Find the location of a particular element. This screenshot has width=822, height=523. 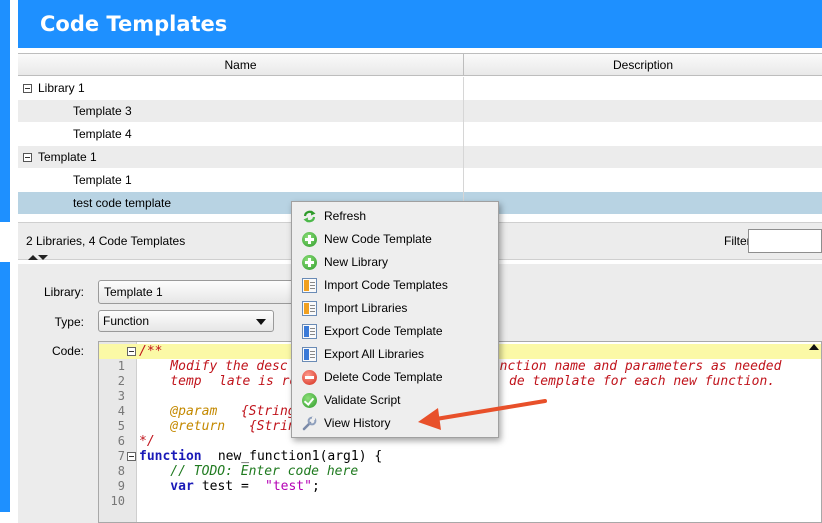

code-text: de template for each new function. is located at coordinates (642, 381).